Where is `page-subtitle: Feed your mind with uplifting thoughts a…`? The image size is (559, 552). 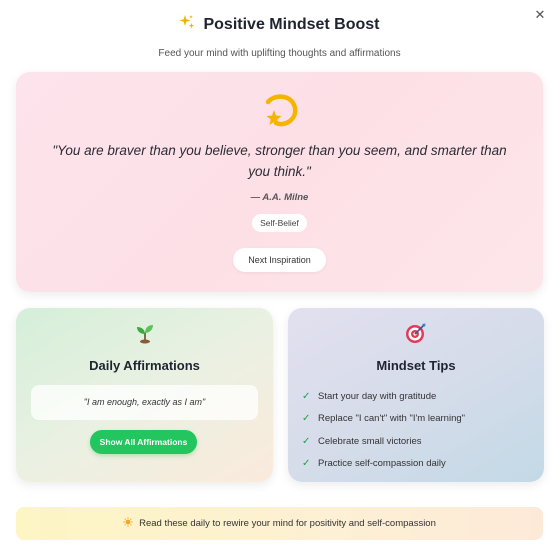 page-subtitle: Feed your mind with uplifting thoughts a… is located at coordinates (279, 53).